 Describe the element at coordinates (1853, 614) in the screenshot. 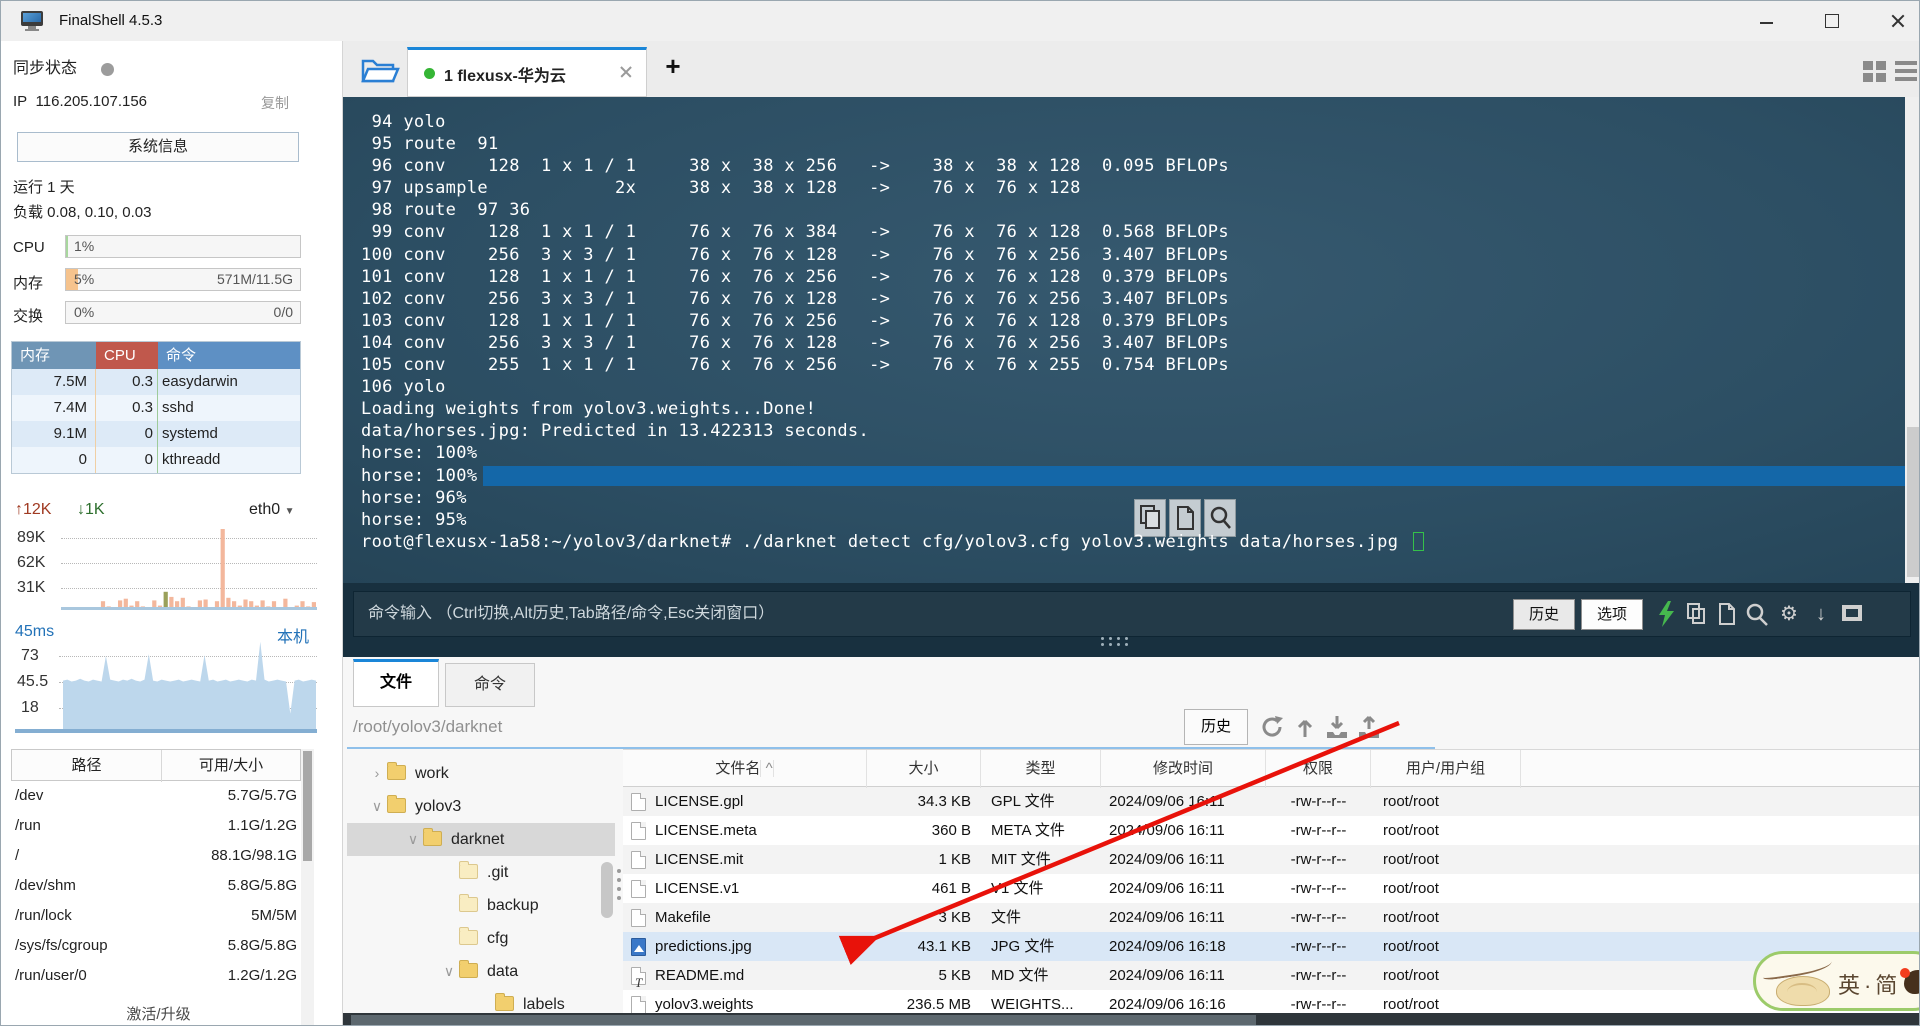

I see `window-toggle-icon` at that location.